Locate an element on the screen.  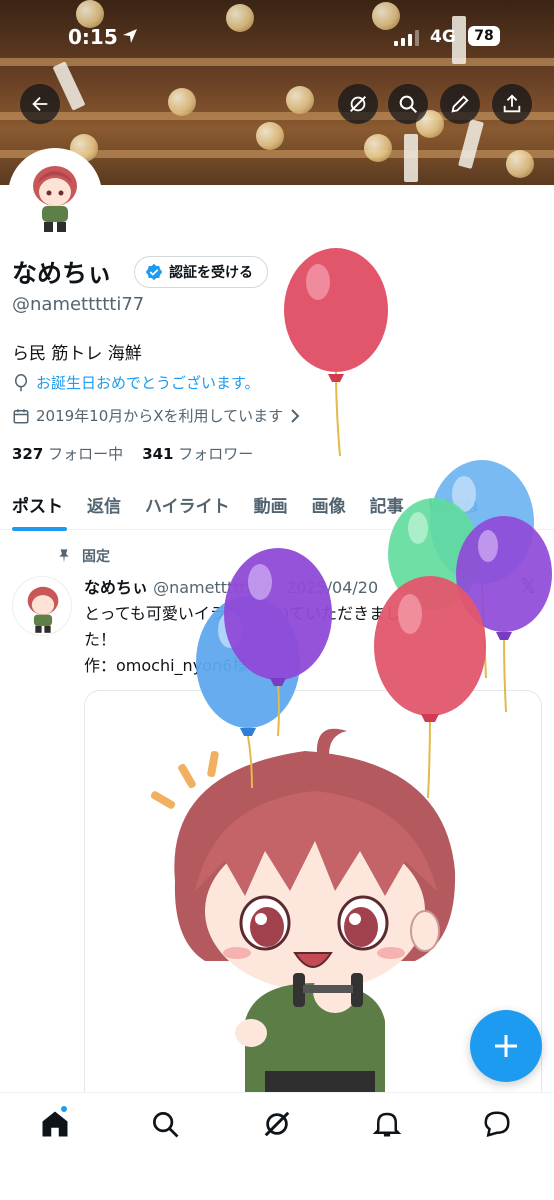
birthday-row: お誕生日おめでとうございます。 is located at coordinates (136, 382).